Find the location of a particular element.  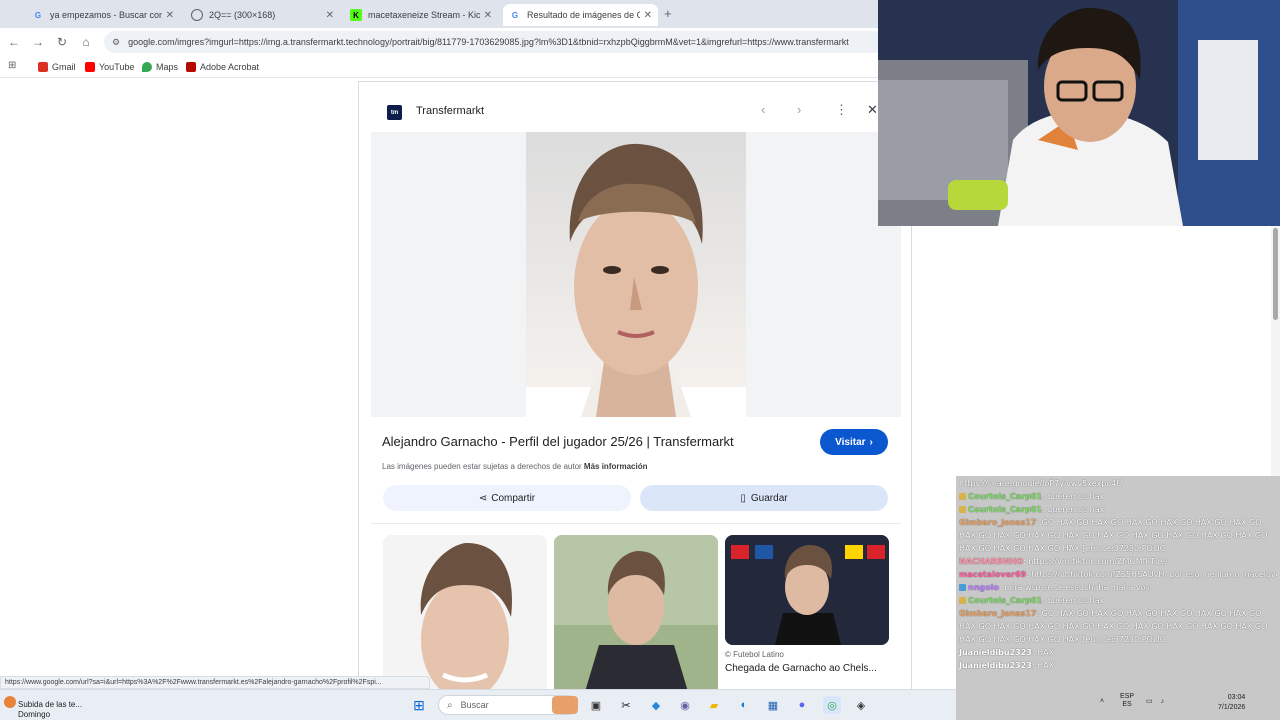

volume-icon: ♪ is located at coordinates (1163, 701).